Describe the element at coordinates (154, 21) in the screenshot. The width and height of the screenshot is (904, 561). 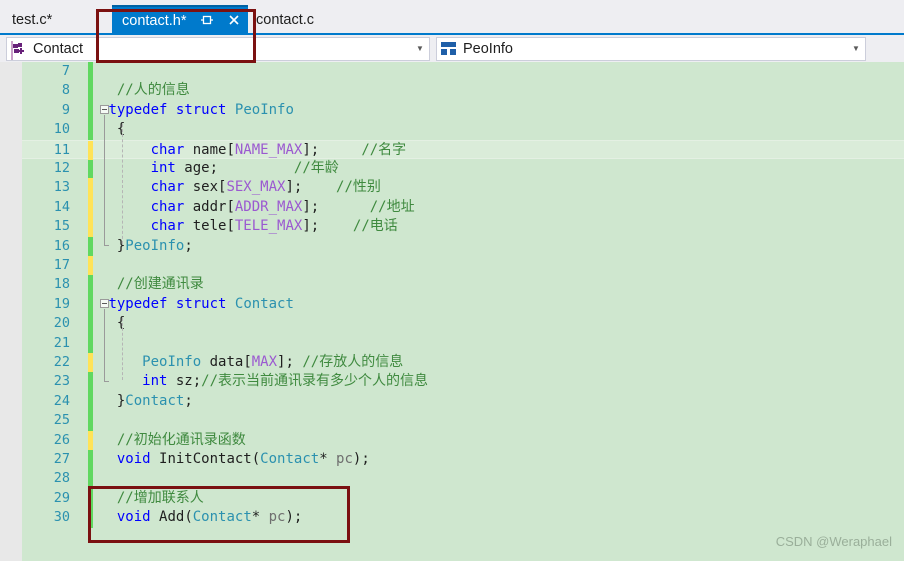
I see `tab-label: contact.h*` at that location.